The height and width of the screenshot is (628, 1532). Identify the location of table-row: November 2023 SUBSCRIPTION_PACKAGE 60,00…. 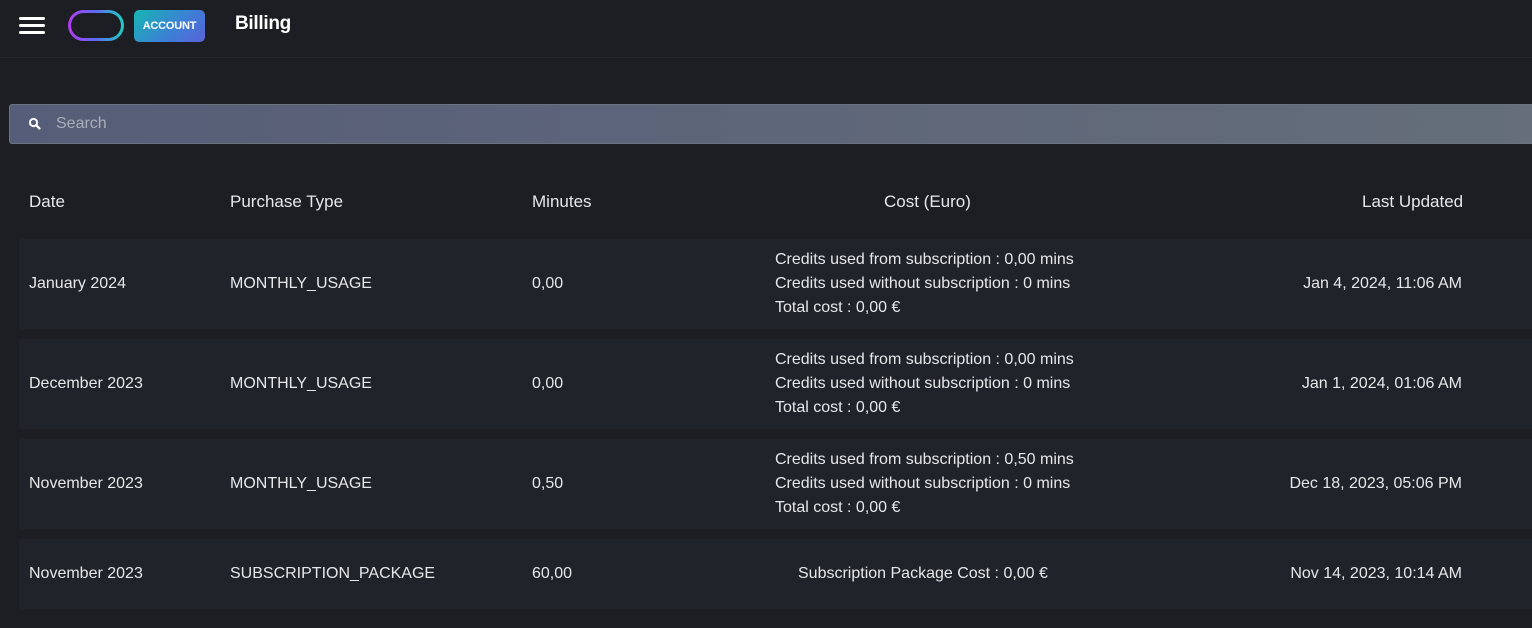
(775, 574).